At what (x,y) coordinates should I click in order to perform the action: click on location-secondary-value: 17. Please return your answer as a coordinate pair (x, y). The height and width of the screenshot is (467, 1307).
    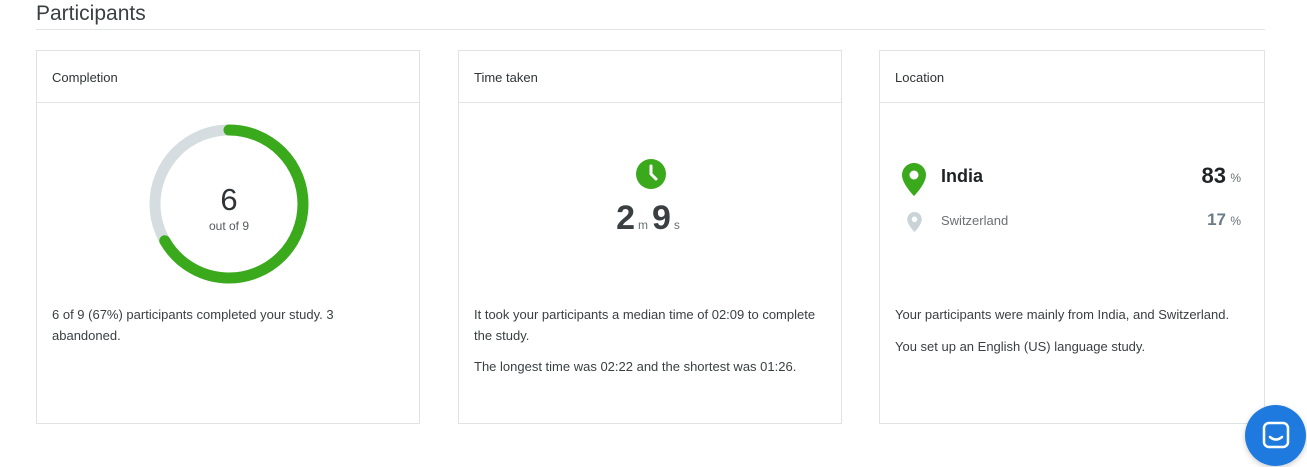
    Looking at the image, I should click on (1216, 219).